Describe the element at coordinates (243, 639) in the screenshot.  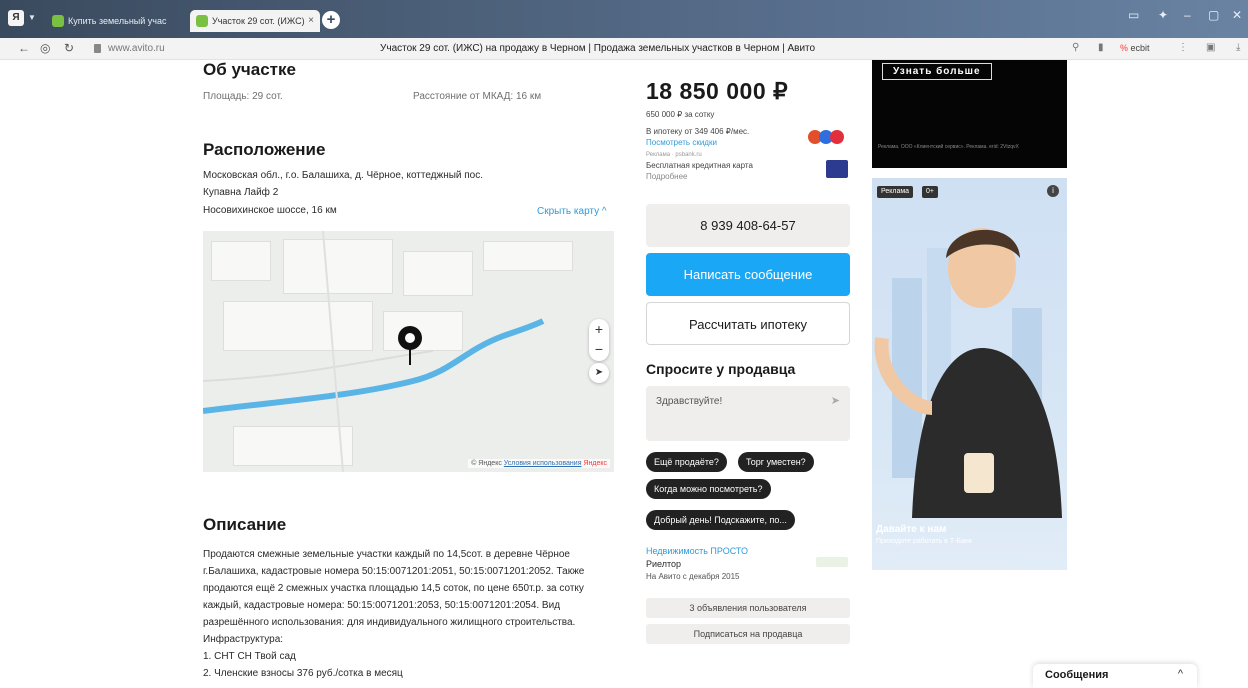
I see `desc-line: Инфраструктура:` at that location.